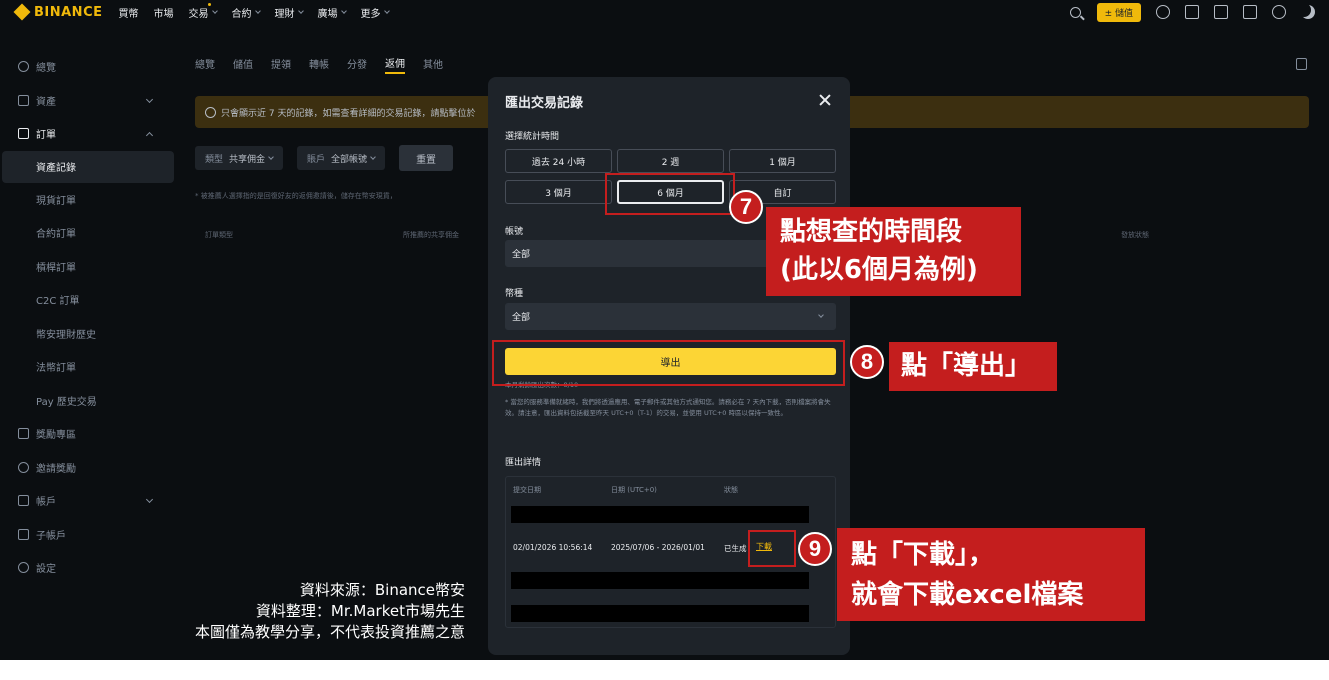 This screenshot has height=680, width=1329. What do you see at coordinates (88, 166) in the screenshot?
I see `sidebar-item: 資產記錄` at bounding box center [88, 166].